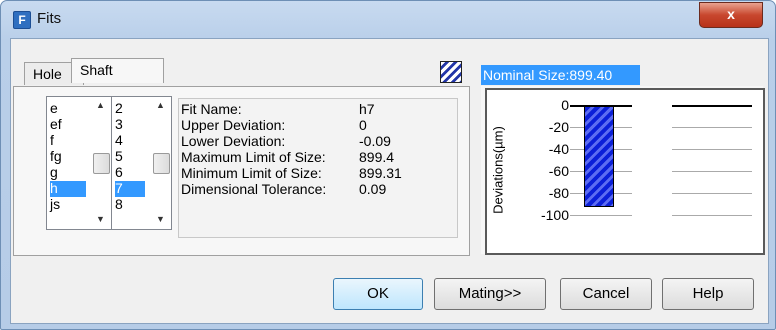 This screenshot has width=776, height=330. I want to click on list-item: 4, so click(134, 141).